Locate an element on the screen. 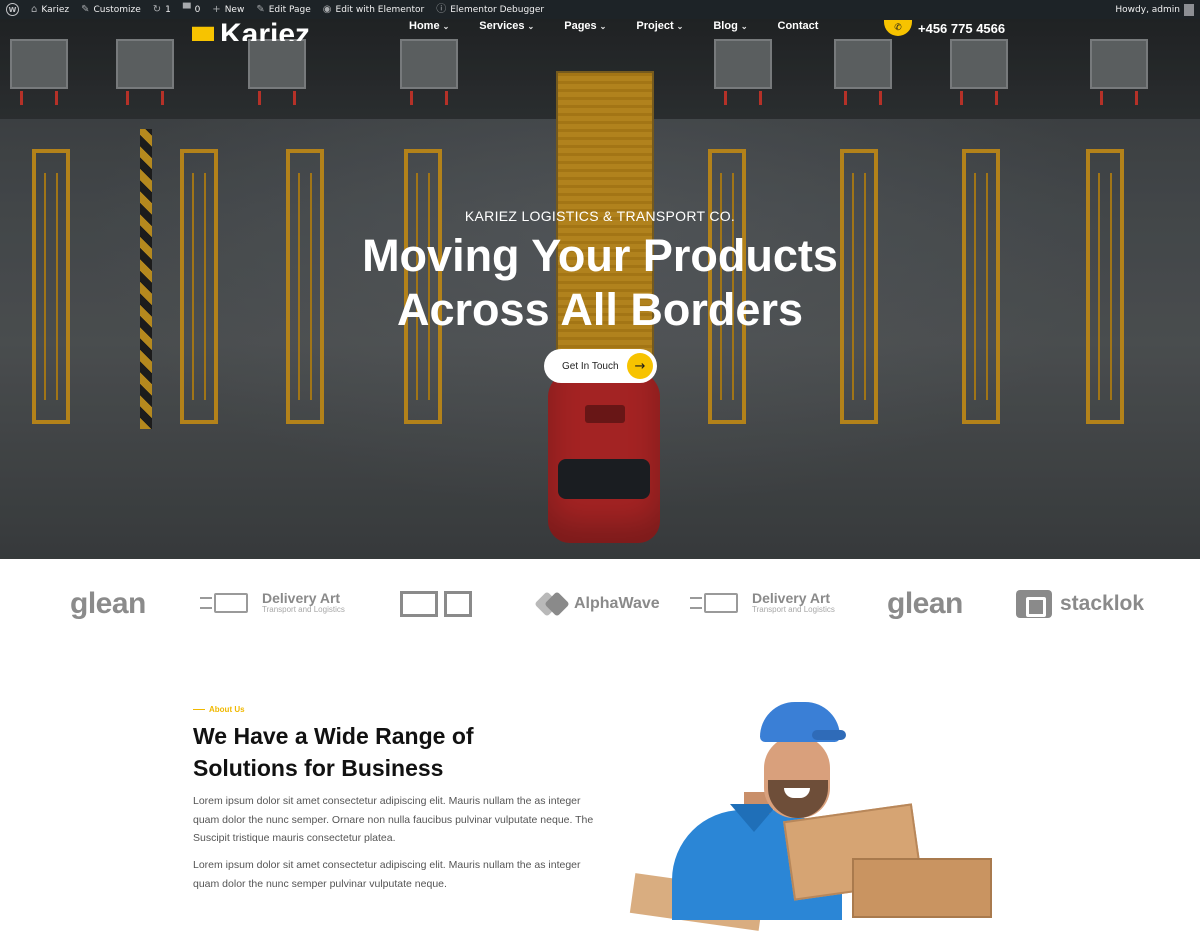  account-menu: Howdy, admin is located at coordinates (1154, 9).